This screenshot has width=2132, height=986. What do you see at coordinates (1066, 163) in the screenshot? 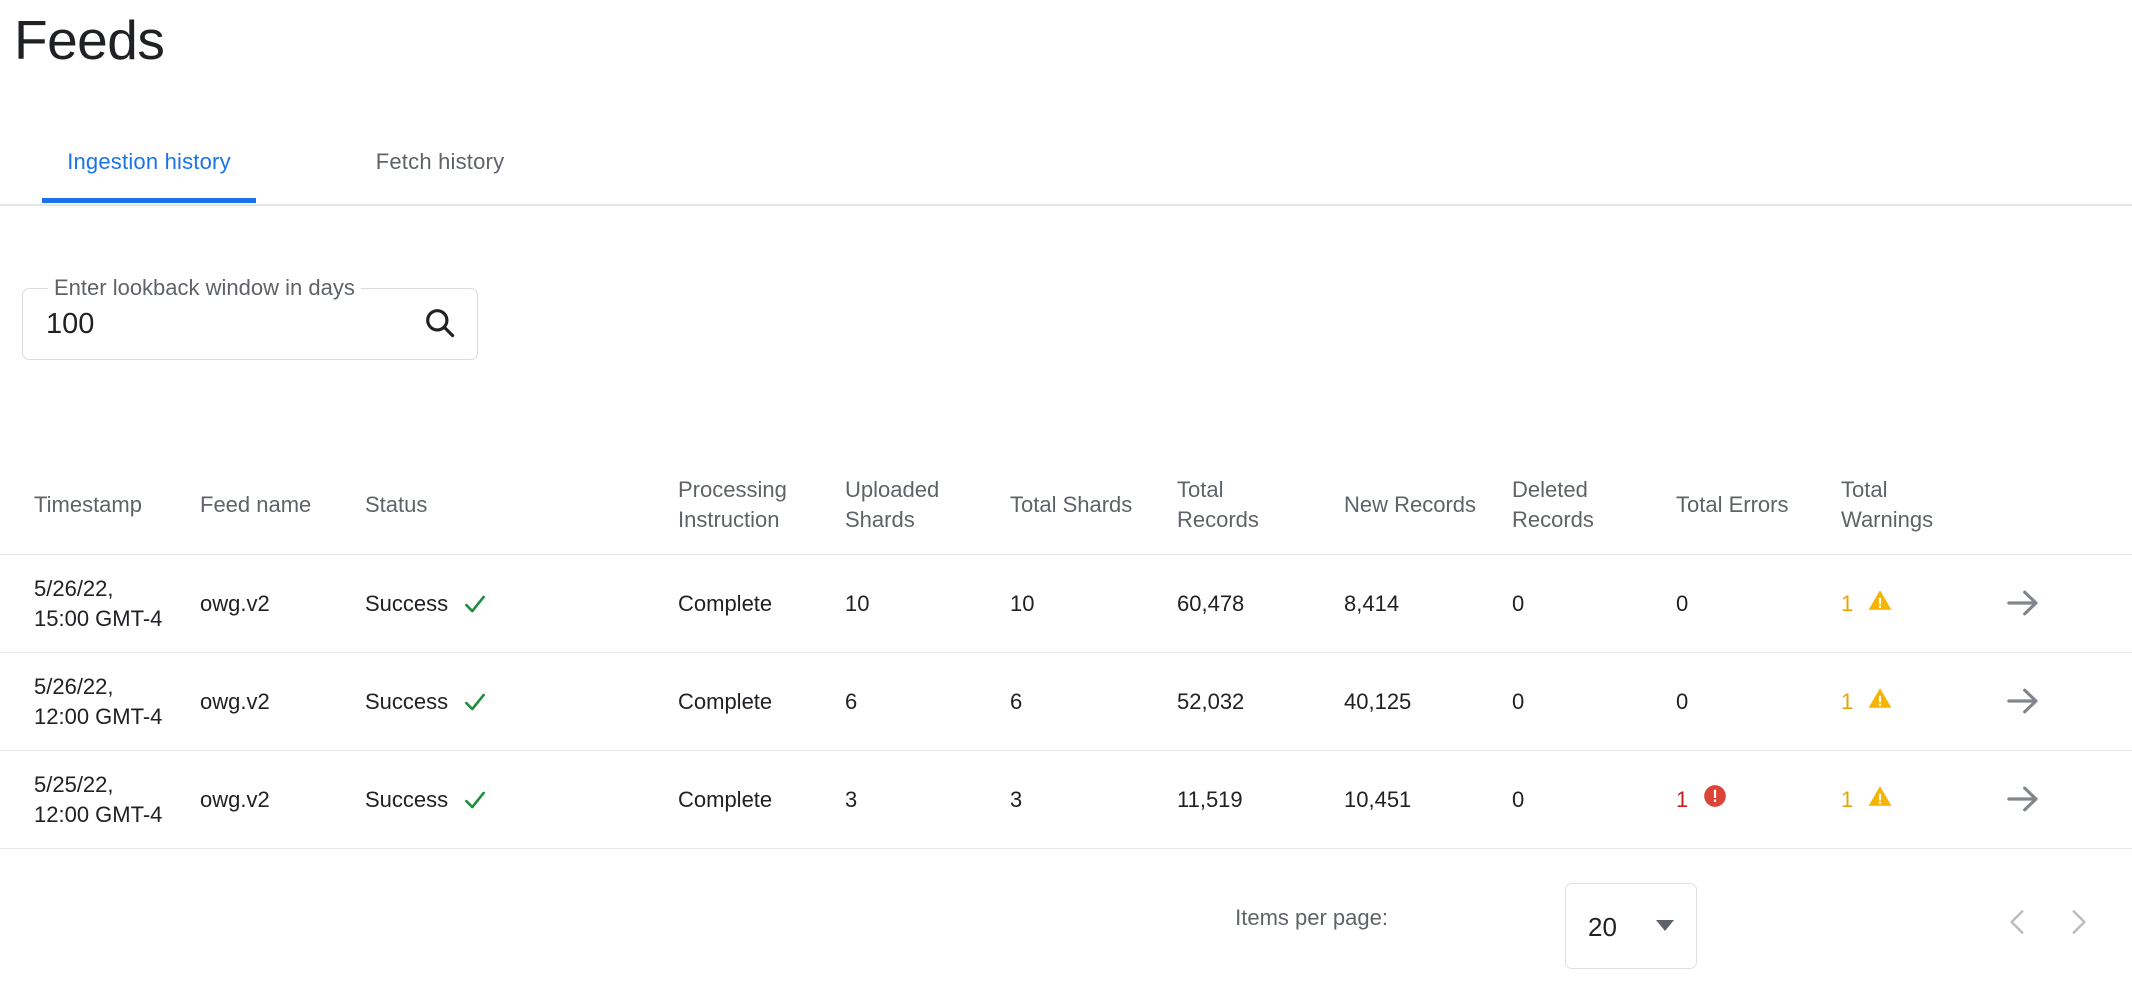
I see `tab-bar: Ingestion history Fetch history` at bounding box center [1066, 163].